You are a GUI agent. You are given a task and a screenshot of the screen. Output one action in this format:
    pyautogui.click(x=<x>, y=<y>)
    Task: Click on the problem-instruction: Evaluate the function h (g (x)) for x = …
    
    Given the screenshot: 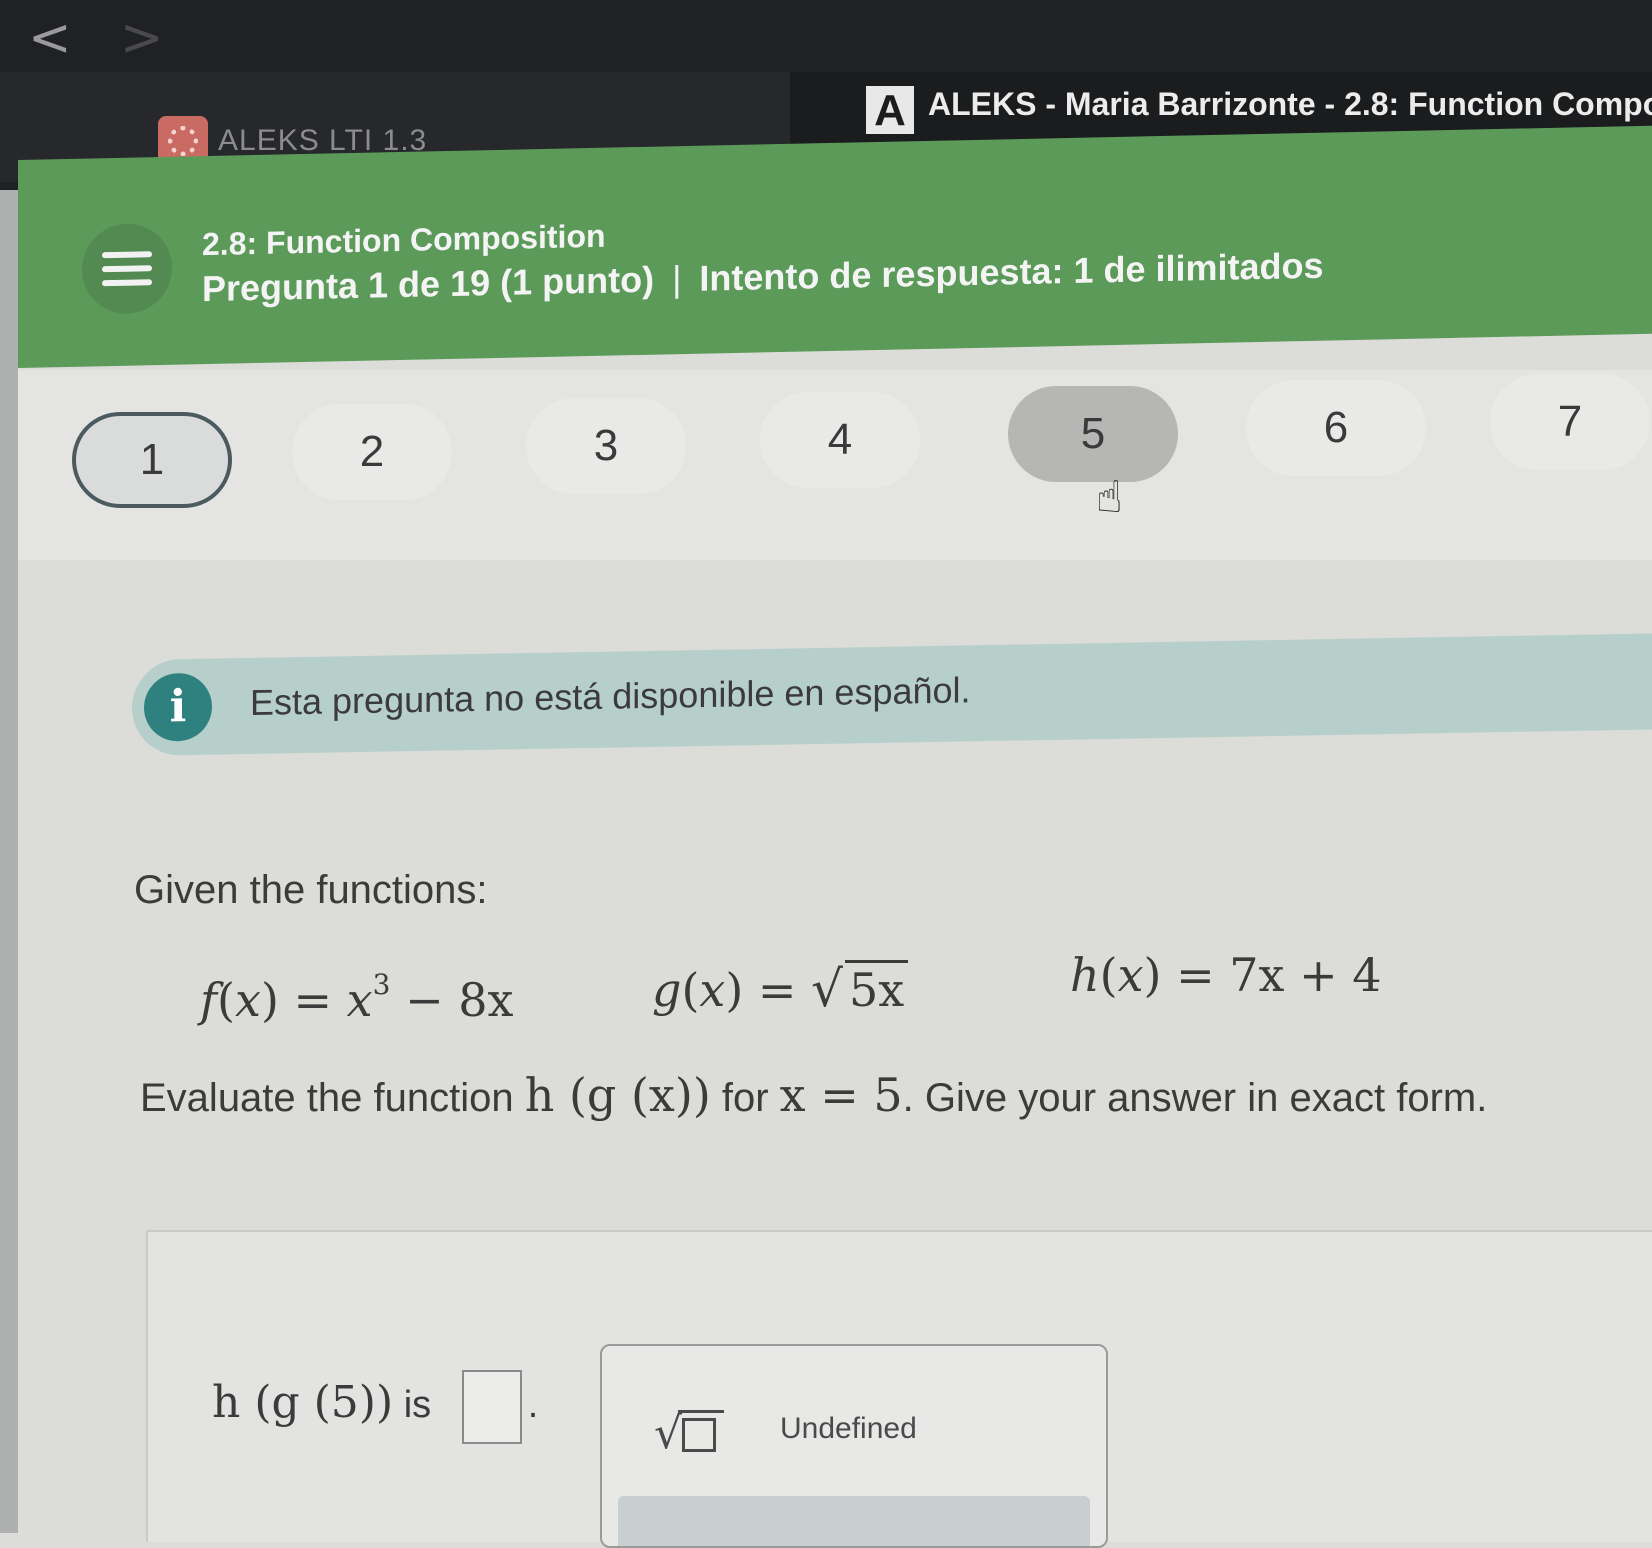 What is the action you would take?
    pyautogui.click(x=814, y=1095)
    